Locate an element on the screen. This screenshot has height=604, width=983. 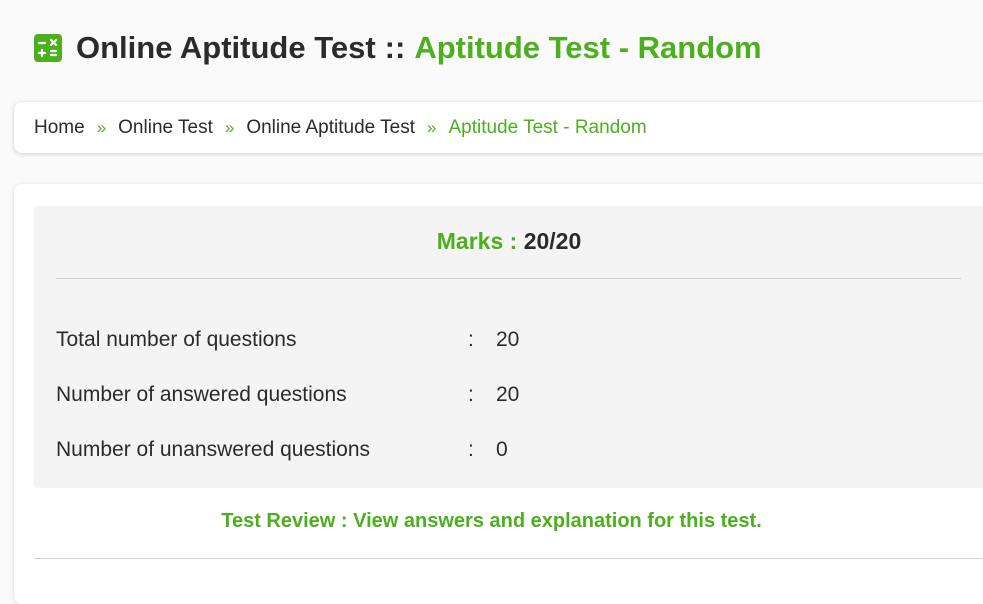
breadcrumb-online-aptitude-test-link: Online Aptitude Test is located at coordinates (330, 128).